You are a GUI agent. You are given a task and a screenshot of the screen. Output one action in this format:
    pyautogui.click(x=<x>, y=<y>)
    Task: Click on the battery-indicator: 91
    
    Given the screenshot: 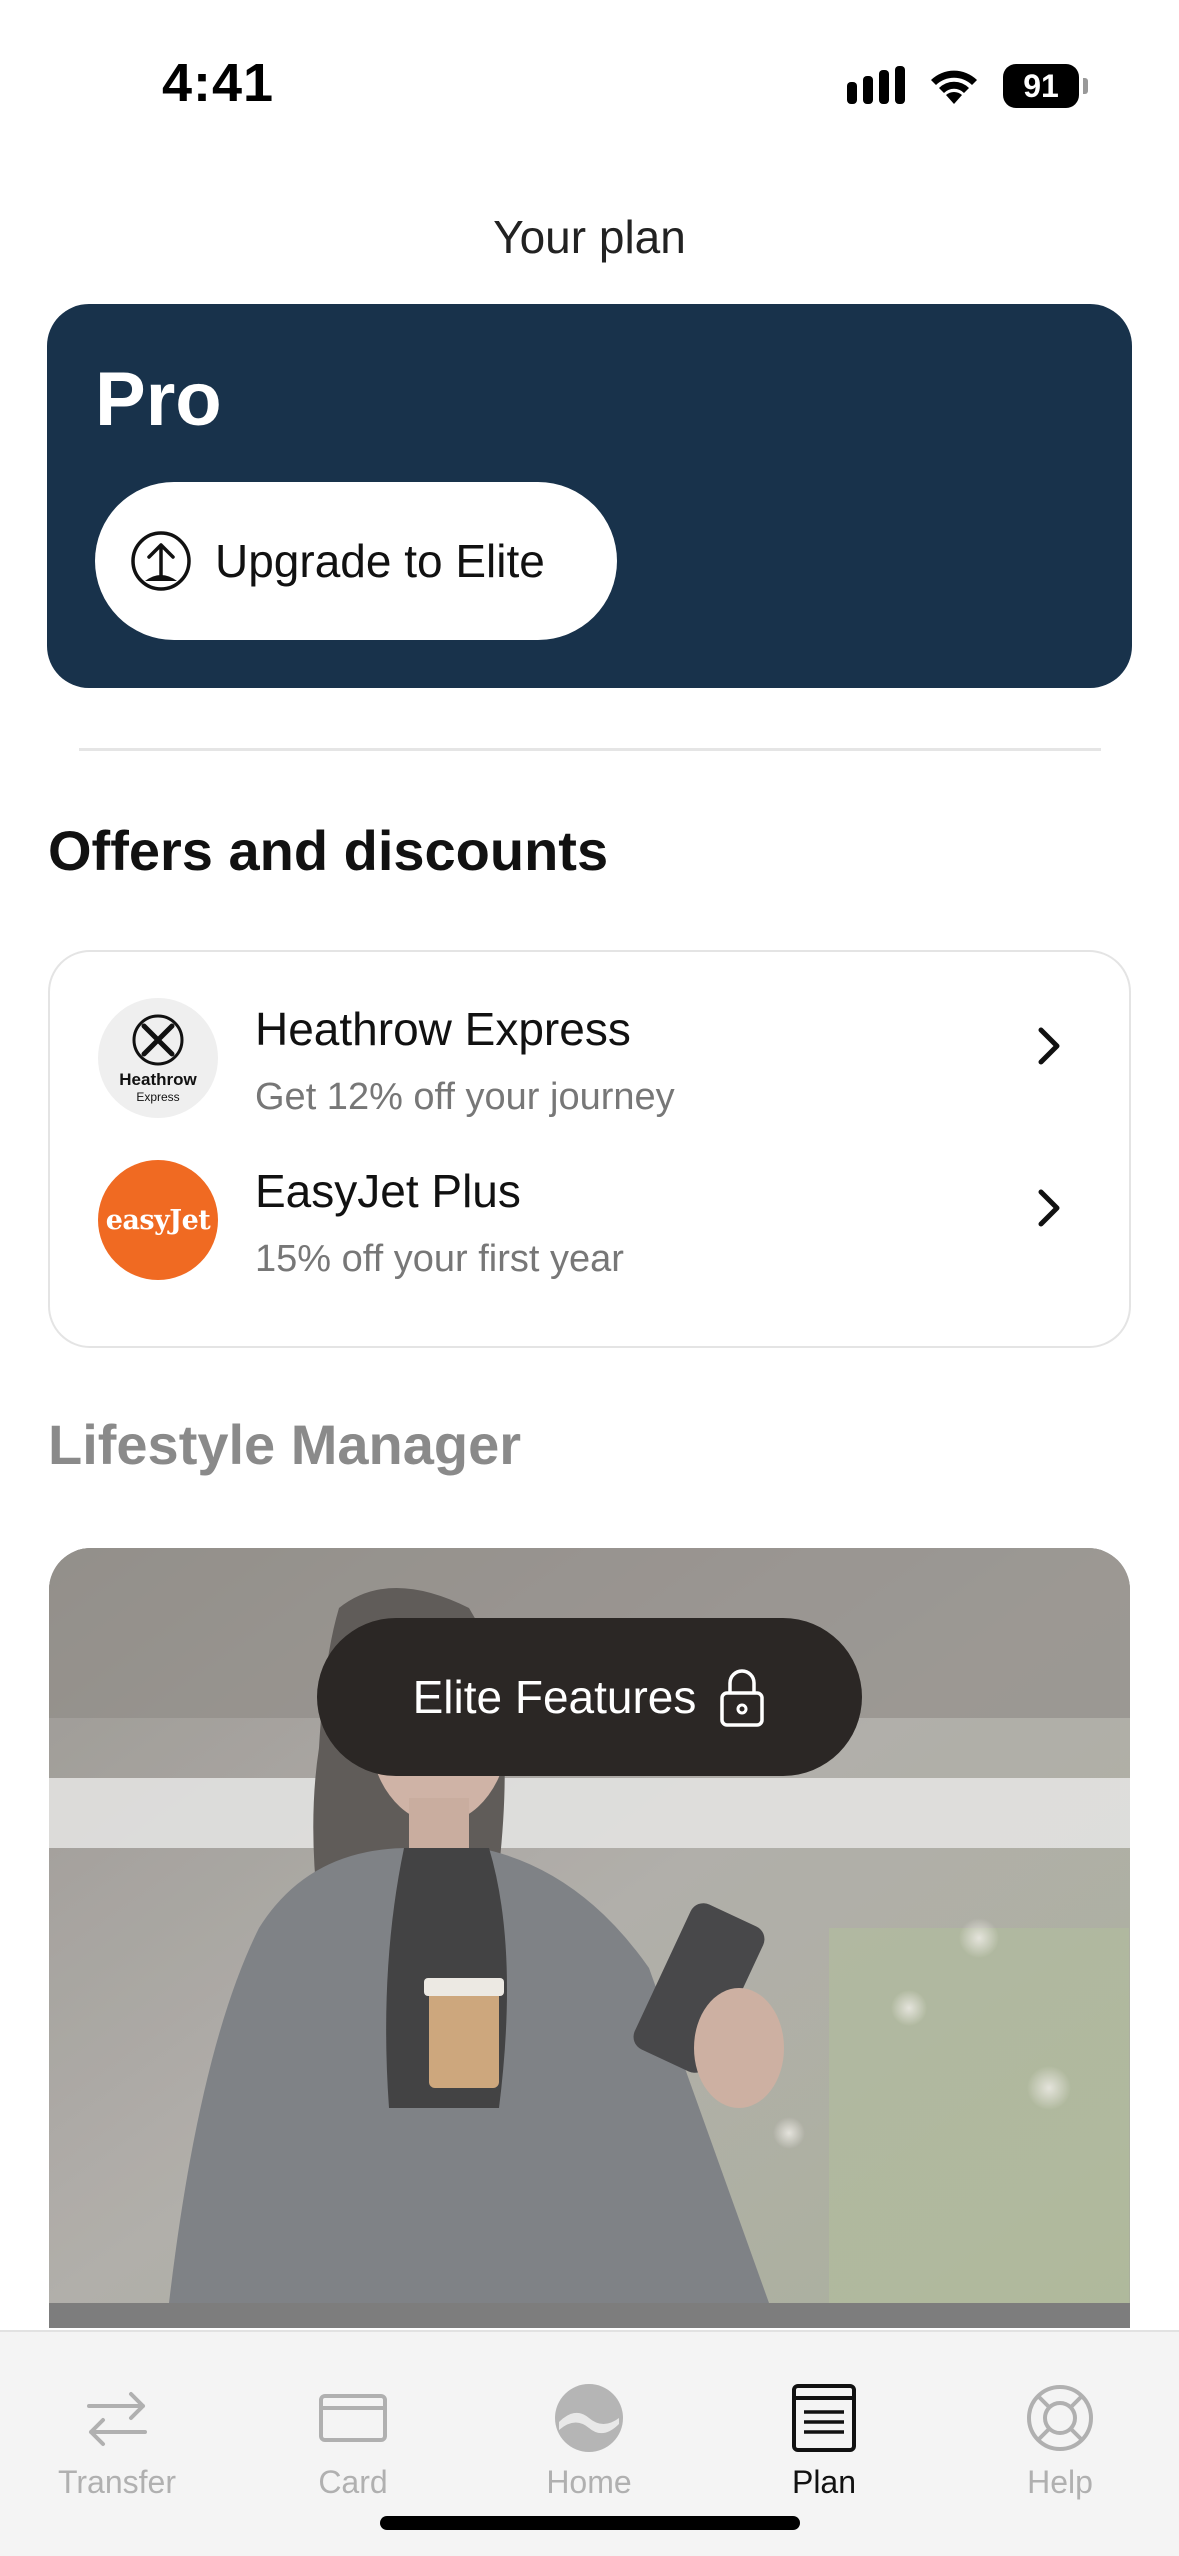 What is the action you would take?
    pyautogui.click(x=1045, y=86)
    